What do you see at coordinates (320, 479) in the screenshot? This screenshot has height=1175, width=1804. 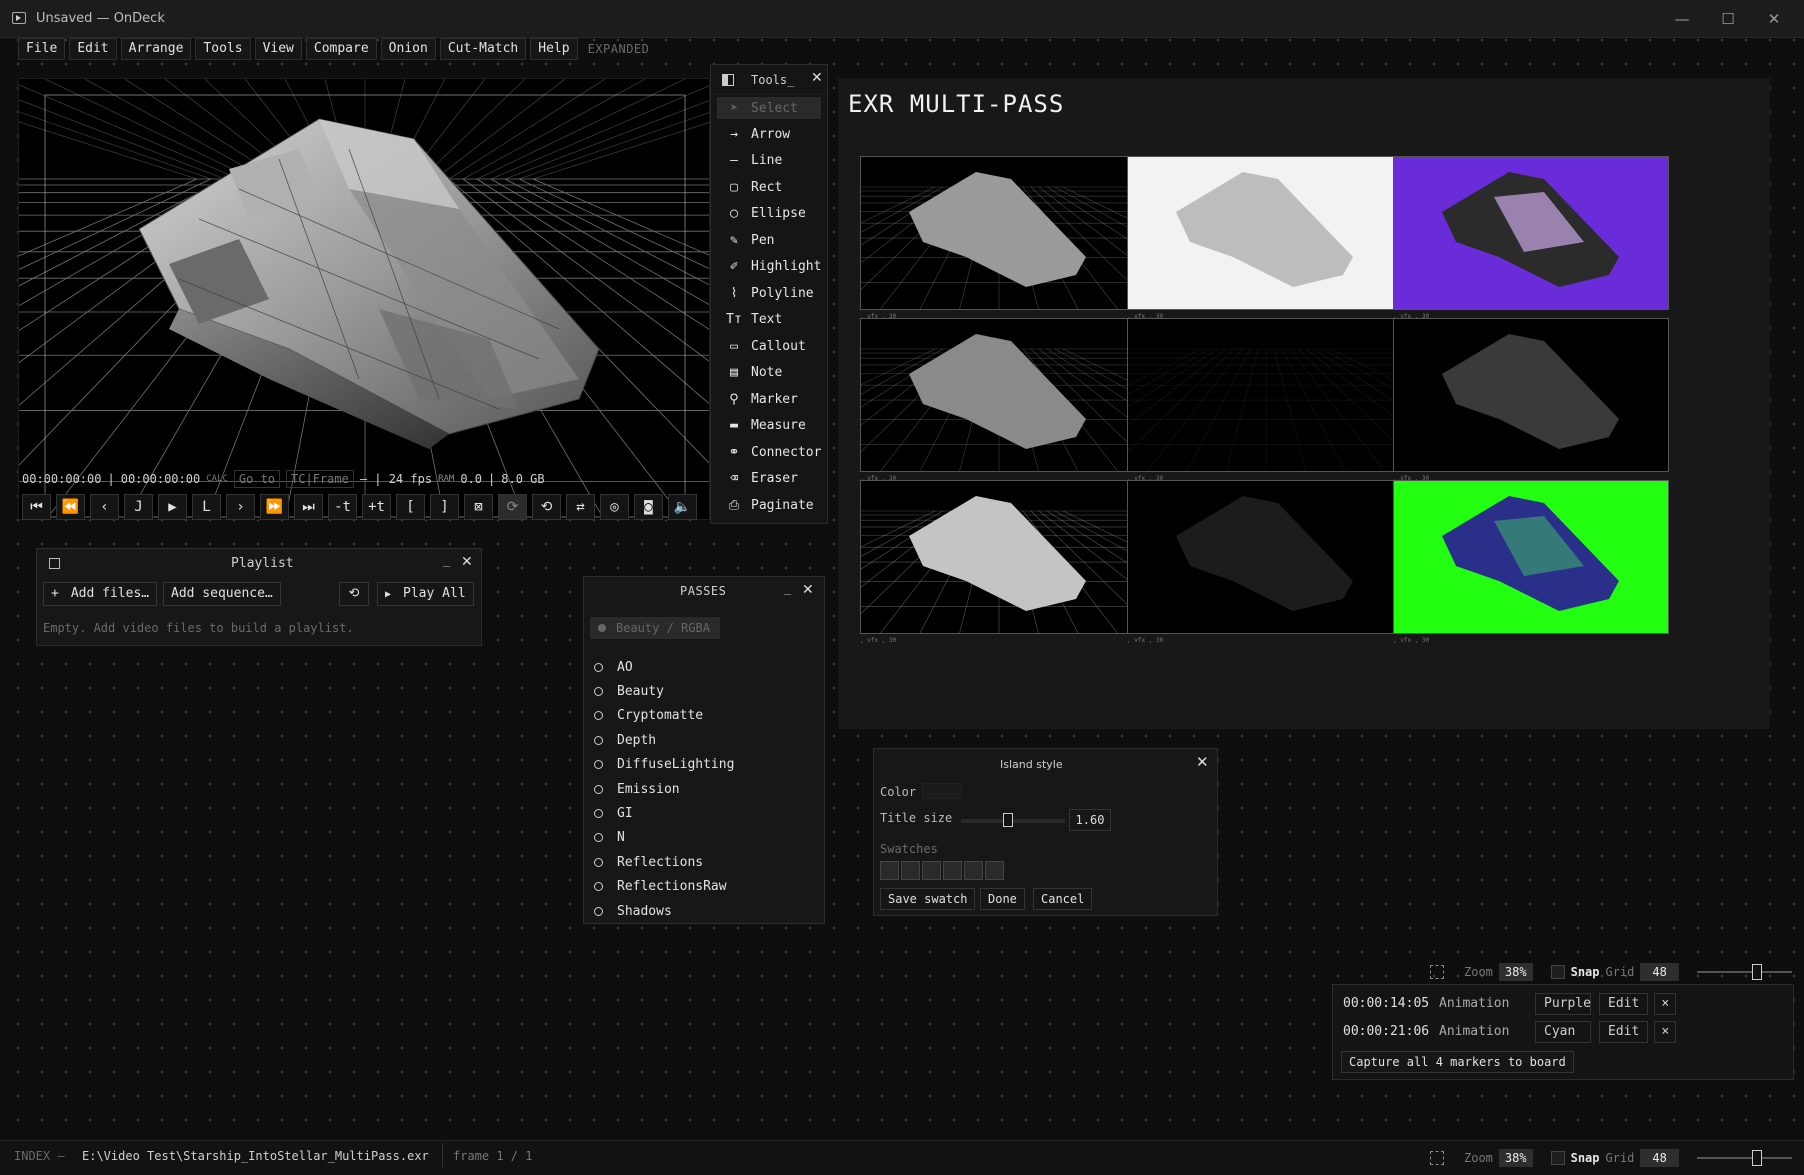 I see `tc-frame-toggle: TC|Frame` at bounding box center [320, 479].